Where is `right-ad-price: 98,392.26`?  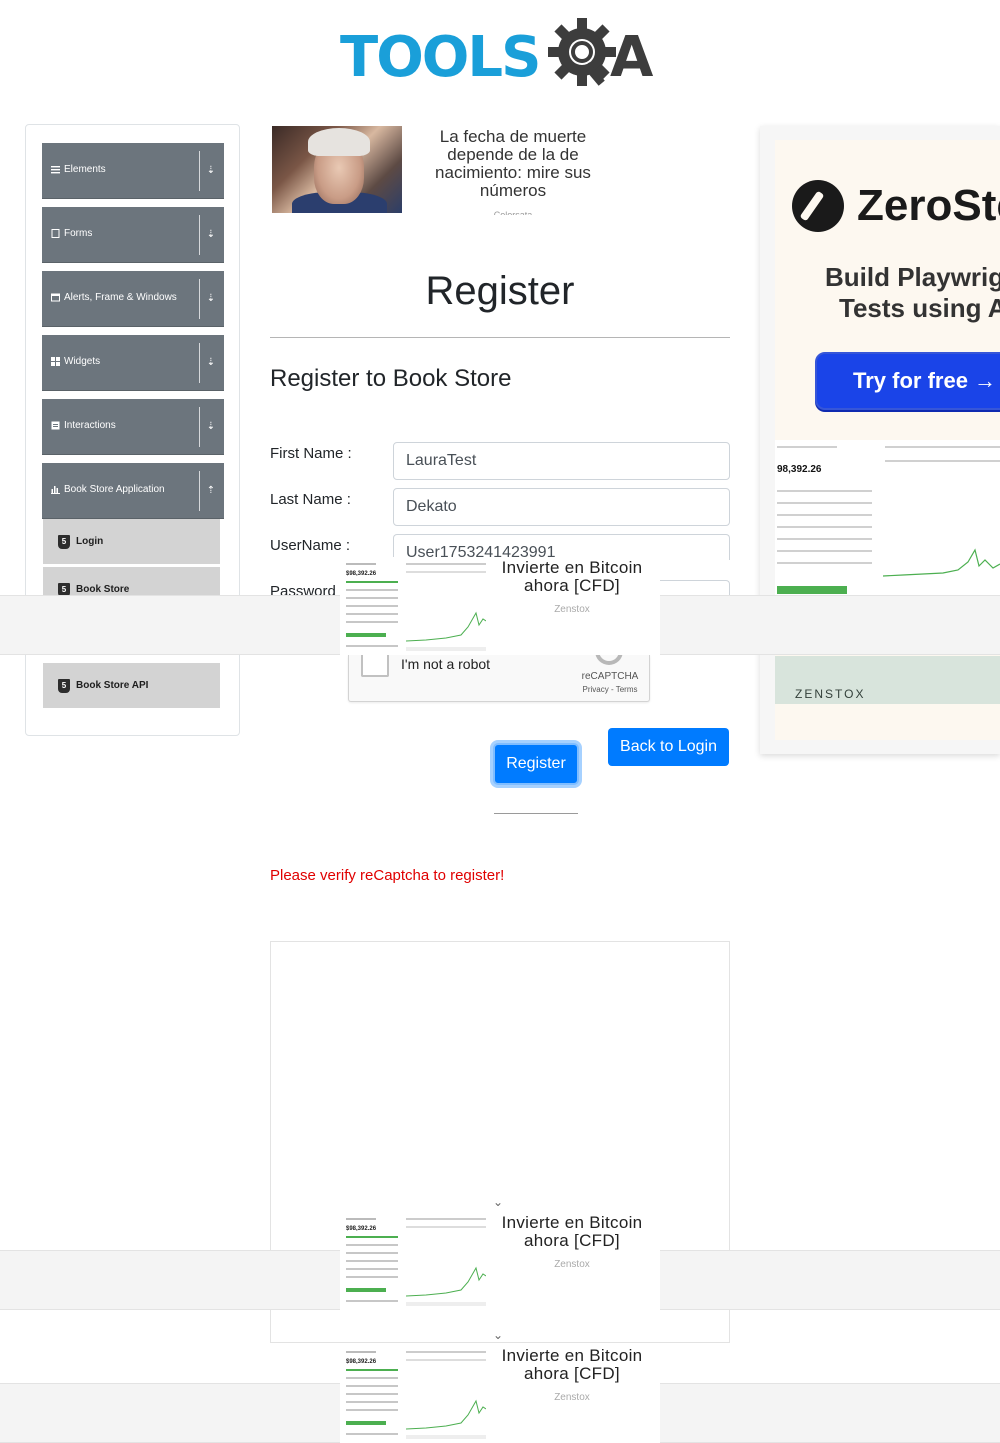 right-ad-price: 98,392.26 is located at coordinates (799, 469).